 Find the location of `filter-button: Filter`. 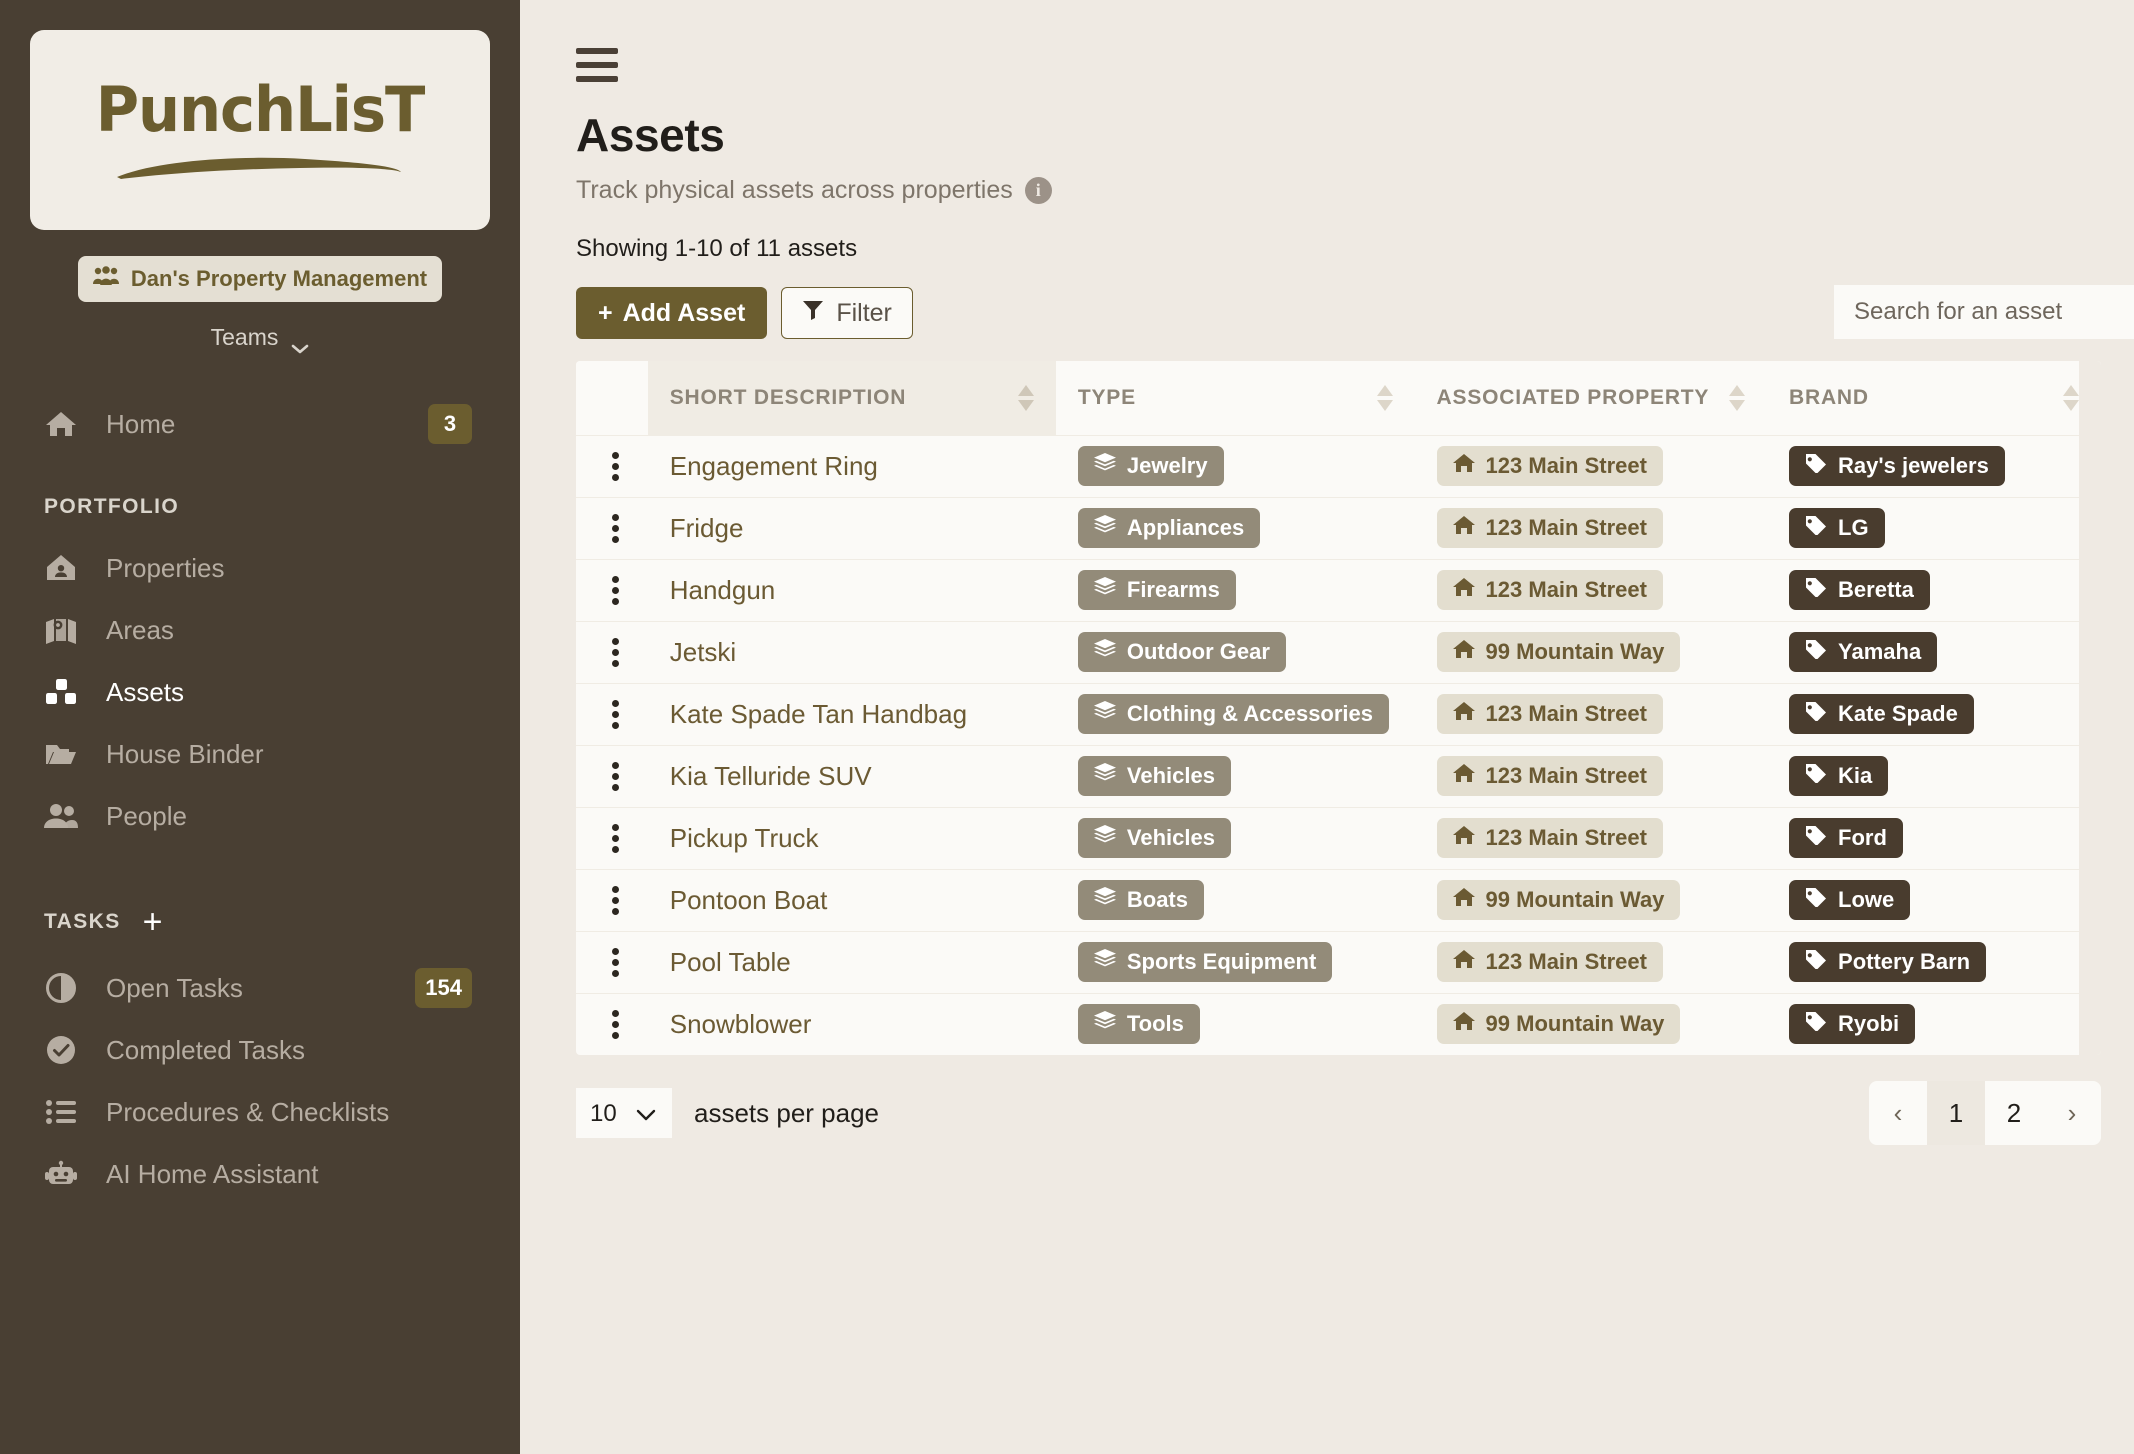

filter-button: Filter is located at coordinates (847, 313).